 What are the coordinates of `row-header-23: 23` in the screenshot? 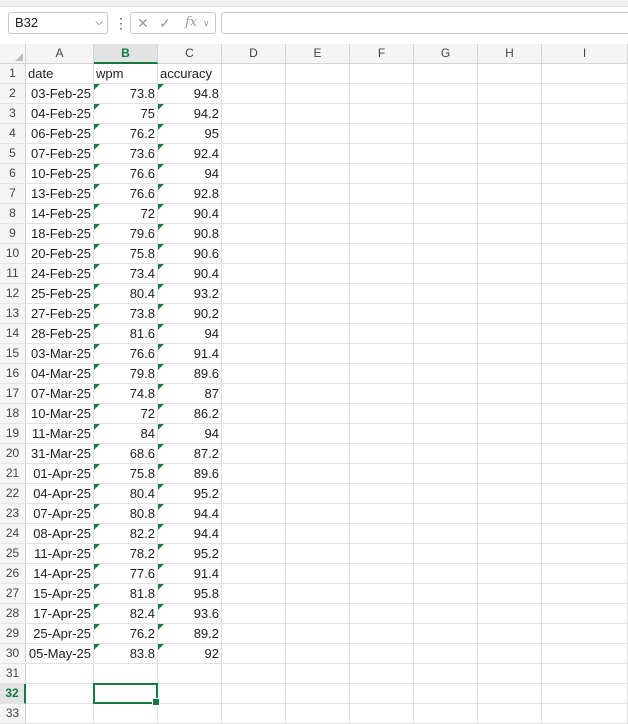 It's located at (13, 514).